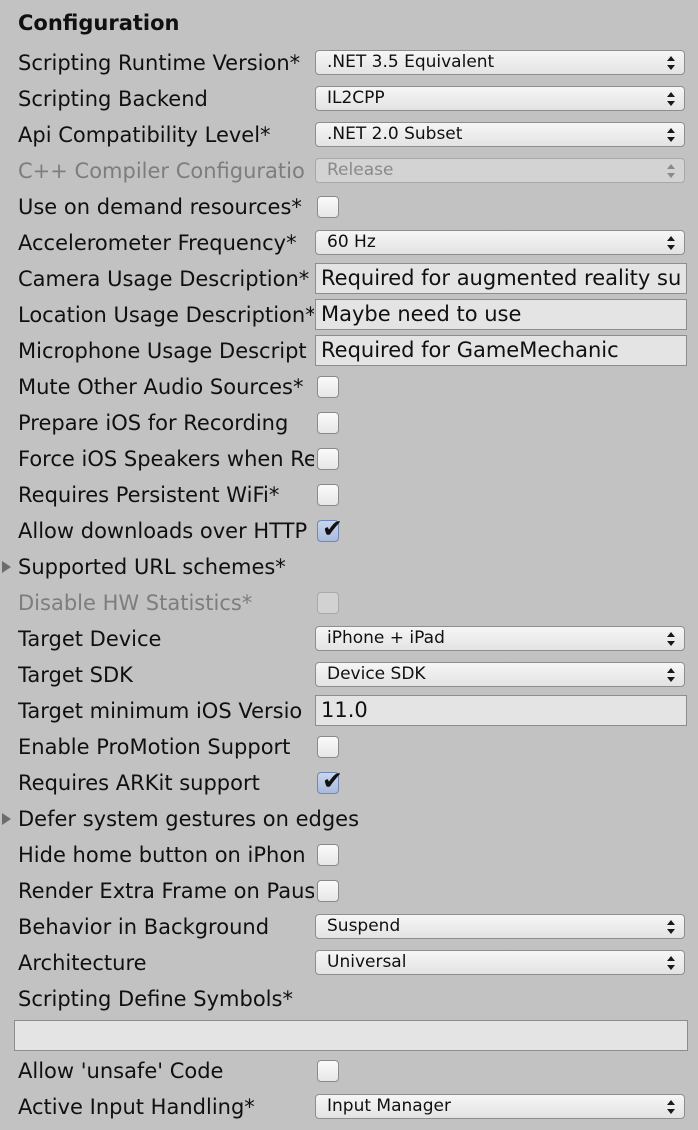  I want to click on architecture-dropdown: Universal, so click(500, 962).